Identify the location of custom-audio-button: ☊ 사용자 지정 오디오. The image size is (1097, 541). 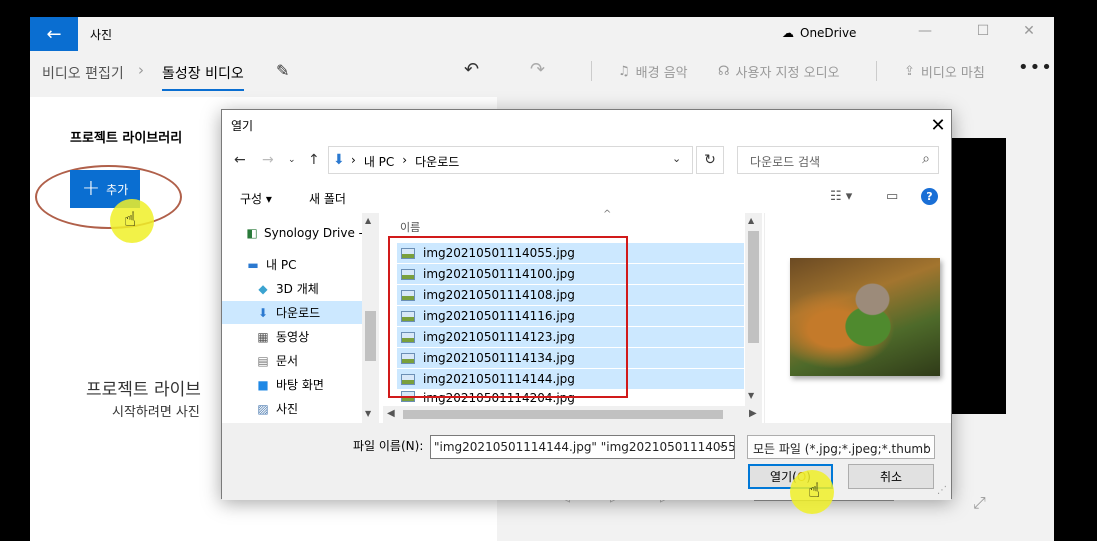
(779, 71).